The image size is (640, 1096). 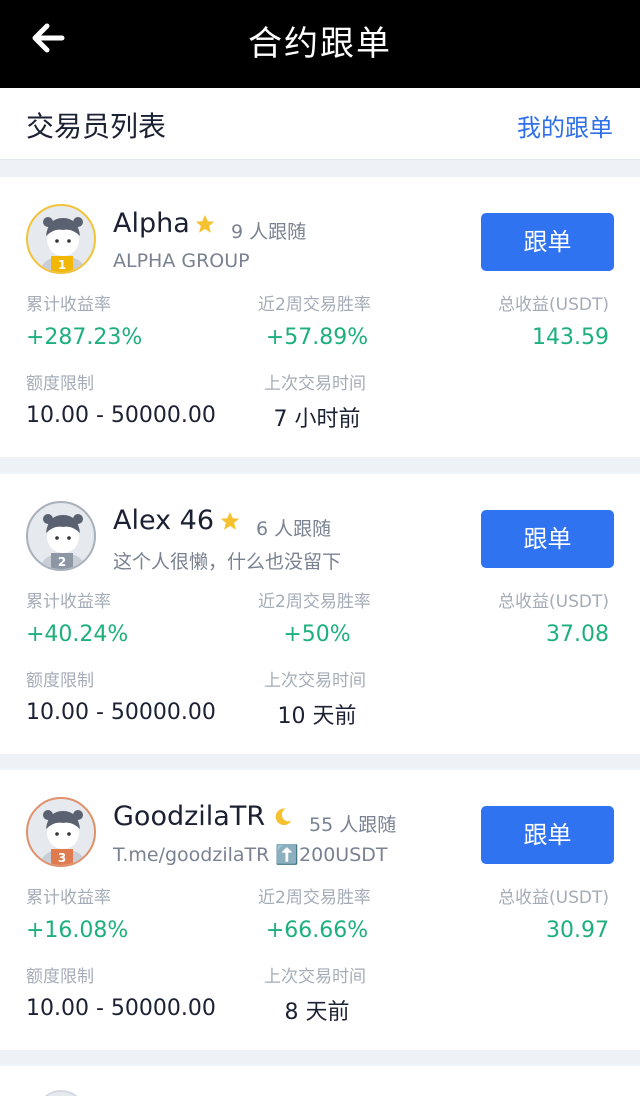 What do you see at coordinates (77, 634) in the screenshot?
I see `cumulative-return-value: +40.24%` at bounding box center [77, 634].